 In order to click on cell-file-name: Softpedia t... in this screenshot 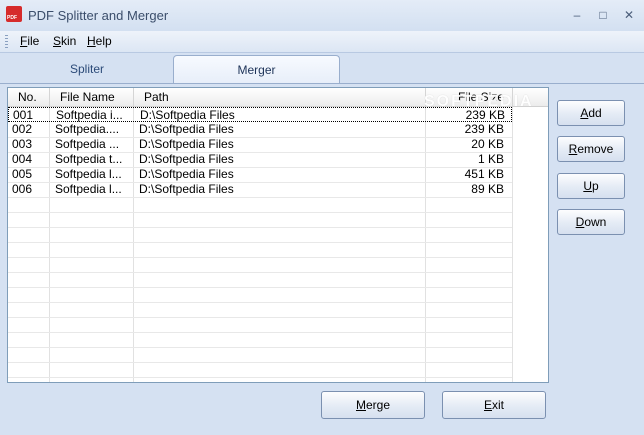, I will do `click(89, 159)`.